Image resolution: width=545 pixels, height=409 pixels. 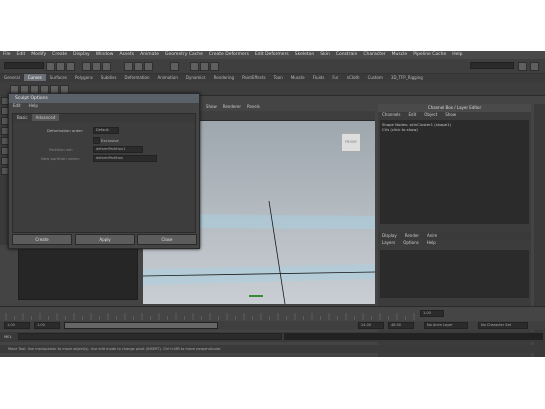 What do you see at coordinates (410, 242) in the screenshot?
I see `layer-menu-1: Options` at bounding box center [410, 242].